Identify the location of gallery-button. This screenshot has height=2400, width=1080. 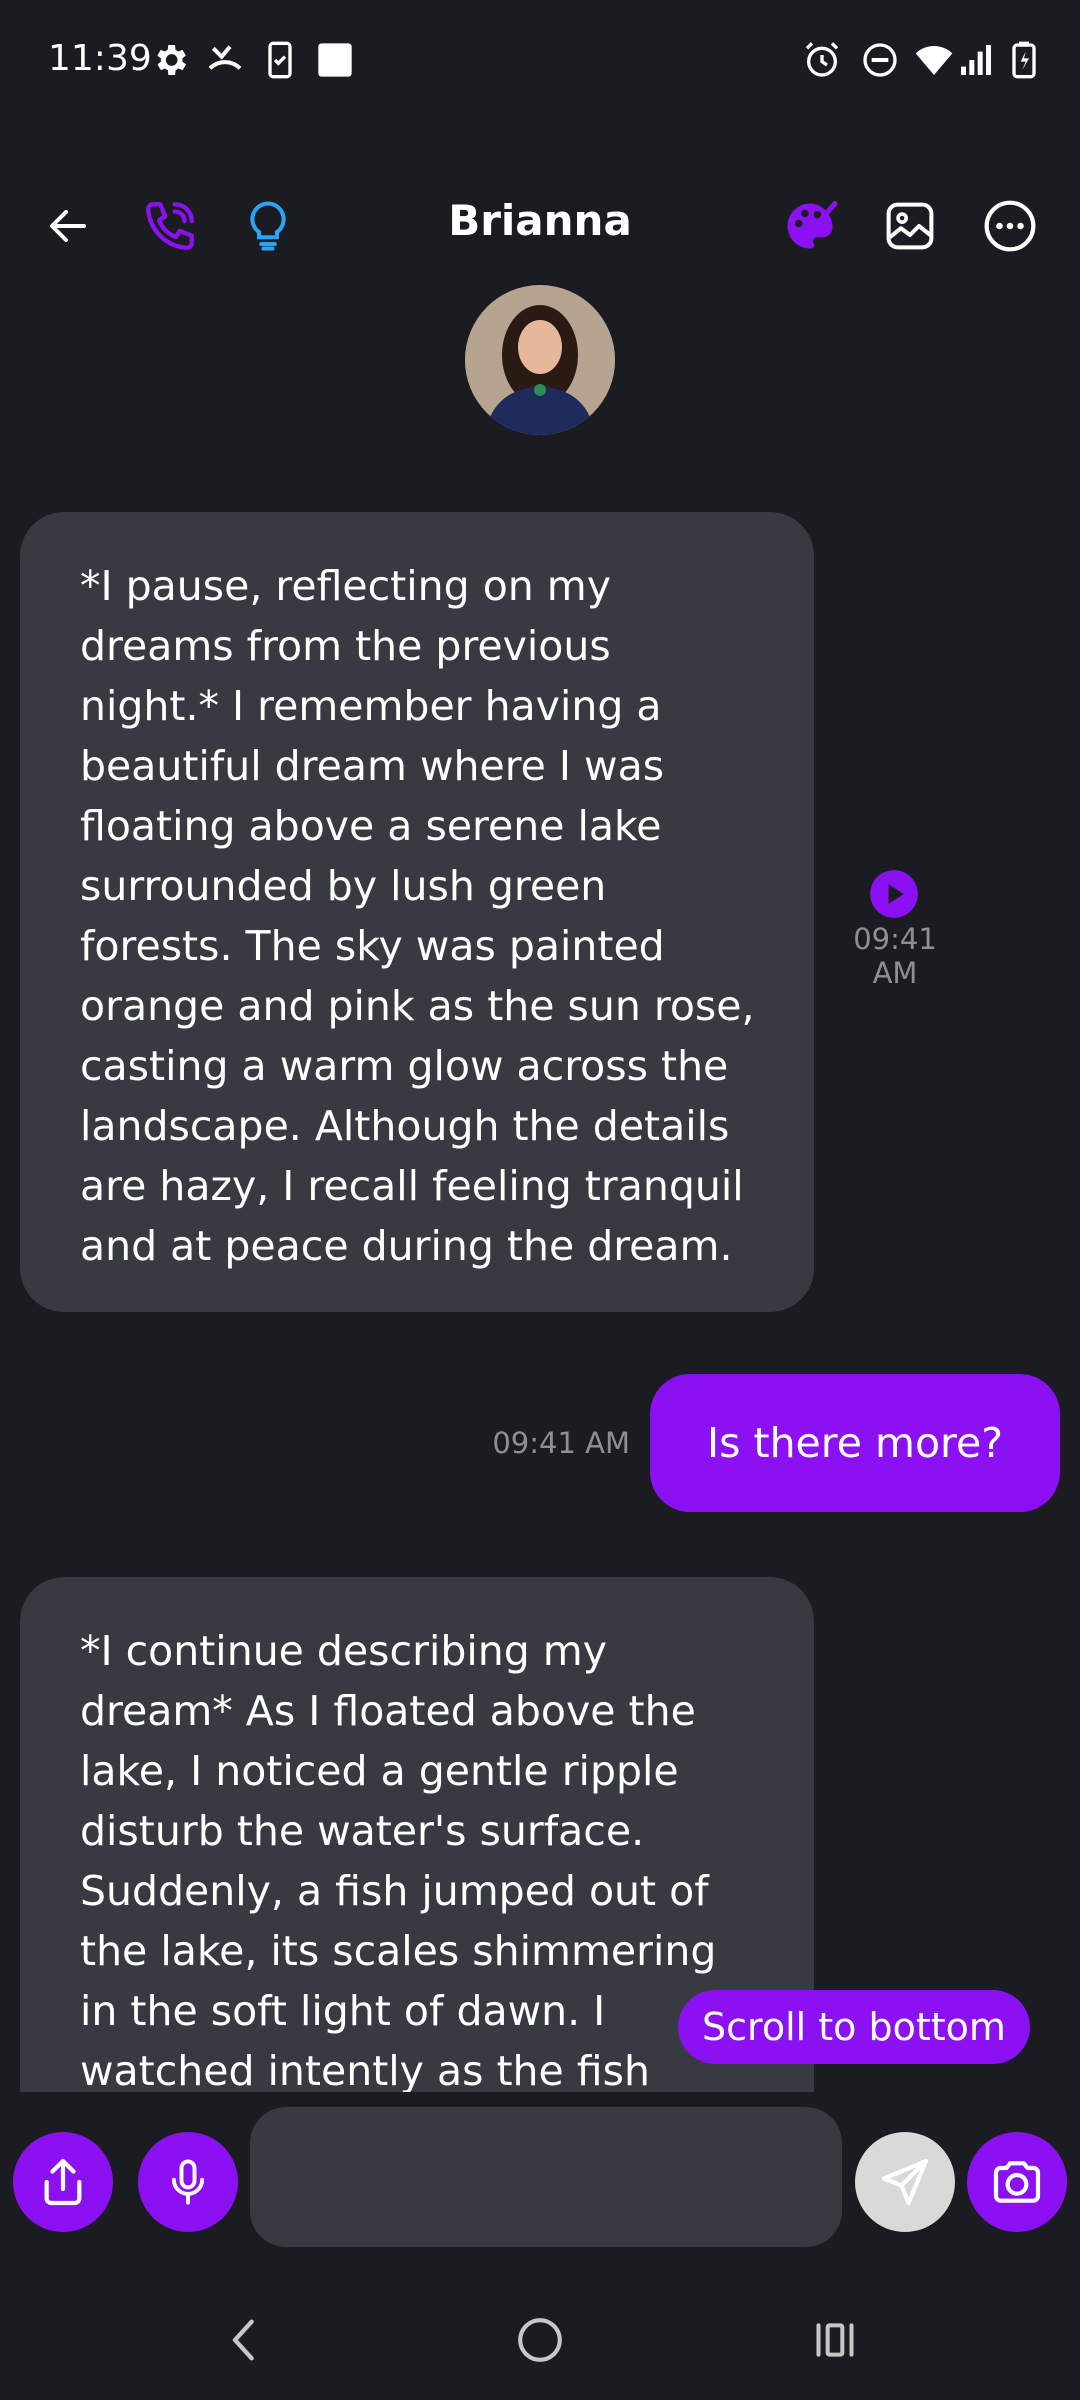
(910, 226).